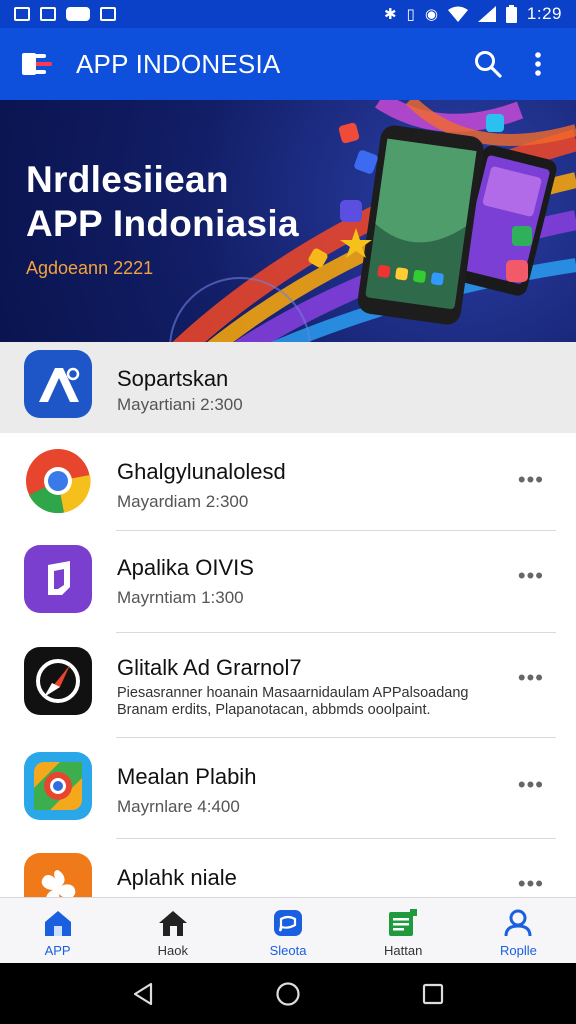 This screenshot has width=576, height=1024. Describe the element at coordinates (544, 13) in the screenshot. I see `status-time: 1:29` at that location.